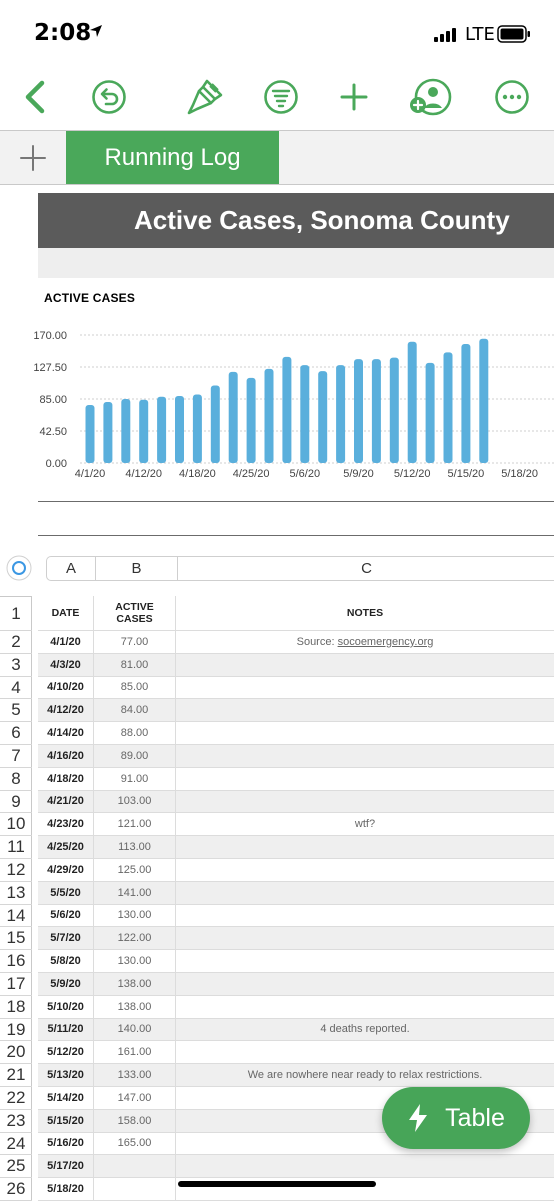 The height and width of the screenshot is (1201, 554). Describe the element at coordinates (135, 664) in the screenshot. I see `cases-cell: 81.00` at that location.